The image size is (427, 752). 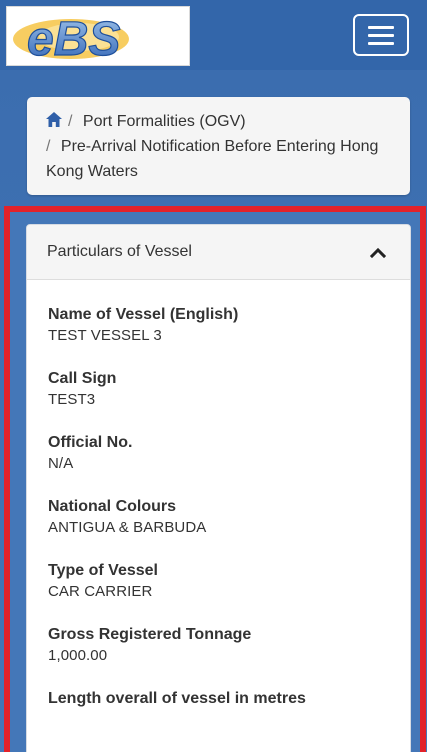 What do you see at coordinates (229, 517) in the screenshot?
I see `field-national-colours: National Colours ANTIGUA & BARBUDA` at bounding box center [229, 517].